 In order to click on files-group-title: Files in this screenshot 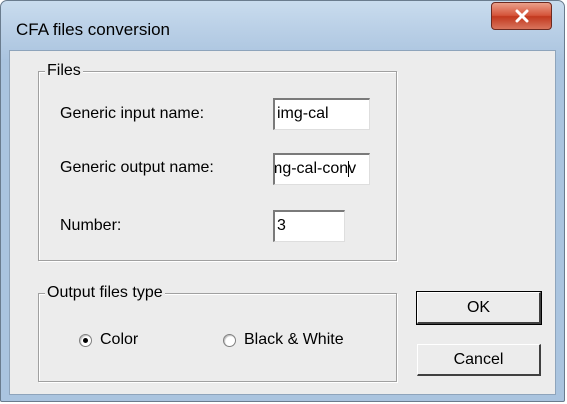, I will do `click(64, 71)`.